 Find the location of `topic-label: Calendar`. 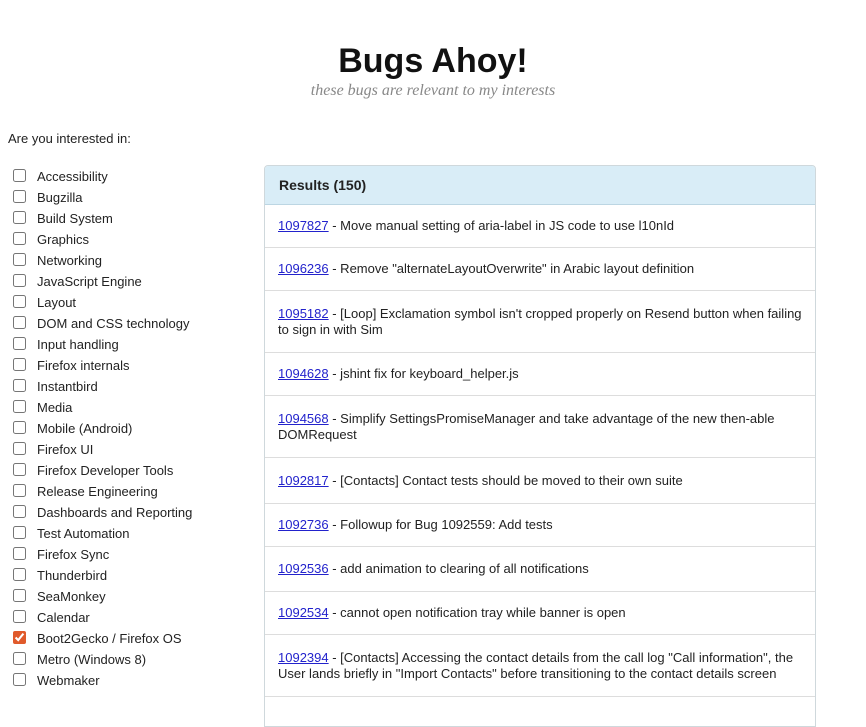

topic-label: Calendar is located at coordinates (63, 617).